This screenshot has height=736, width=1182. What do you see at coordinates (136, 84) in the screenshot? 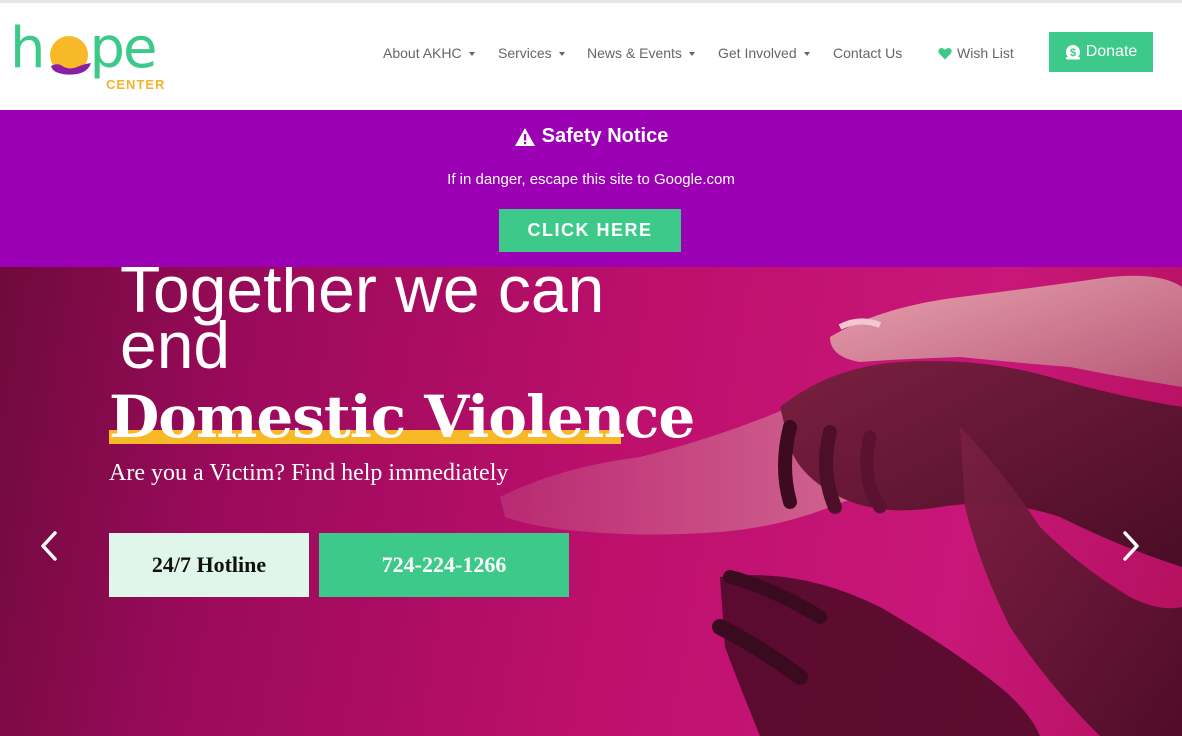
I see `logo-subtitle: CENTER` at bounding box center [136, 84].